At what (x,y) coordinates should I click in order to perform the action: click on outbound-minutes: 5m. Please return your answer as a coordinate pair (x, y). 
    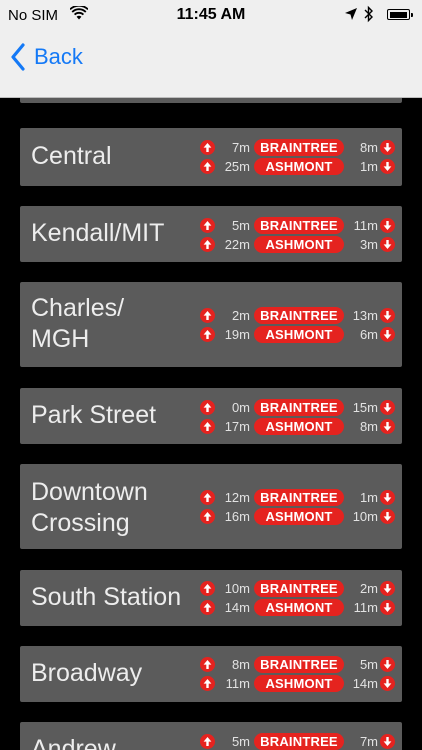
    Looking at the image, I should click on (368, 664).